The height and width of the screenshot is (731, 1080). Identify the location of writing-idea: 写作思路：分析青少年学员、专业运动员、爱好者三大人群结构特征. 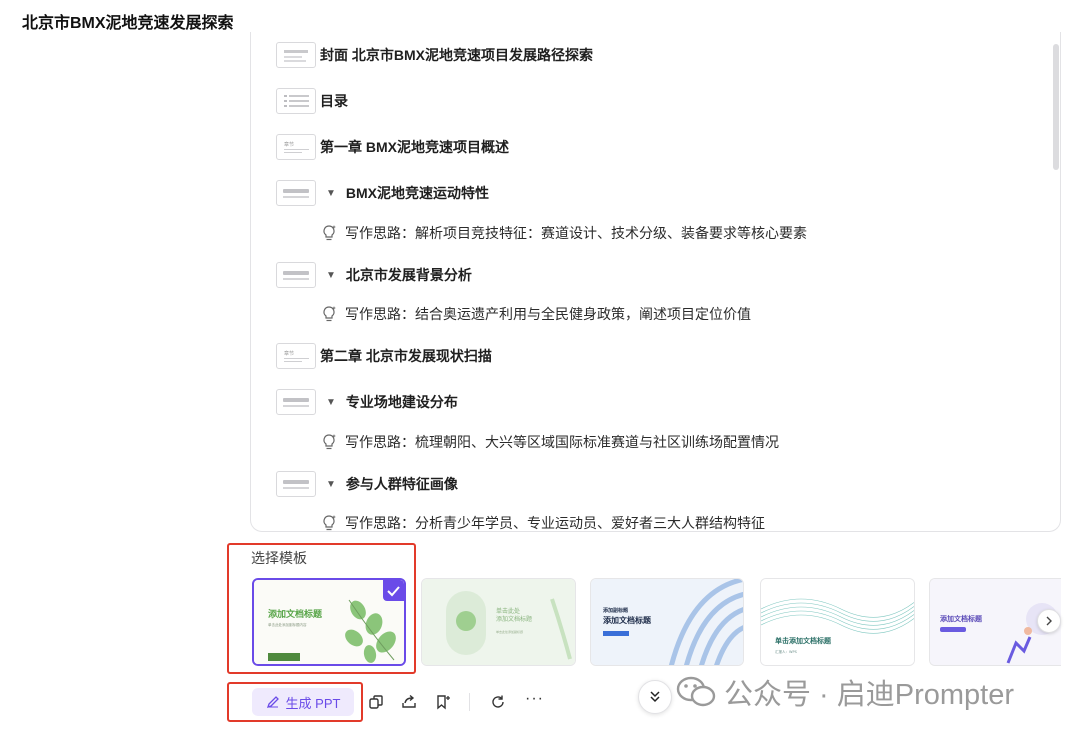
(543, 522).